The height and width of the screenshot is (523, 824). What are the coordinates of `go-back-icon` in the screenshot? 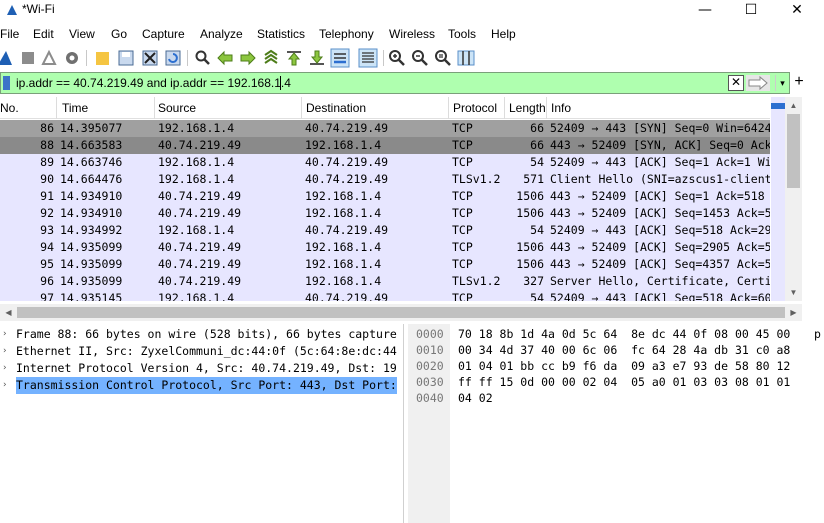 It's located at (225, 58).